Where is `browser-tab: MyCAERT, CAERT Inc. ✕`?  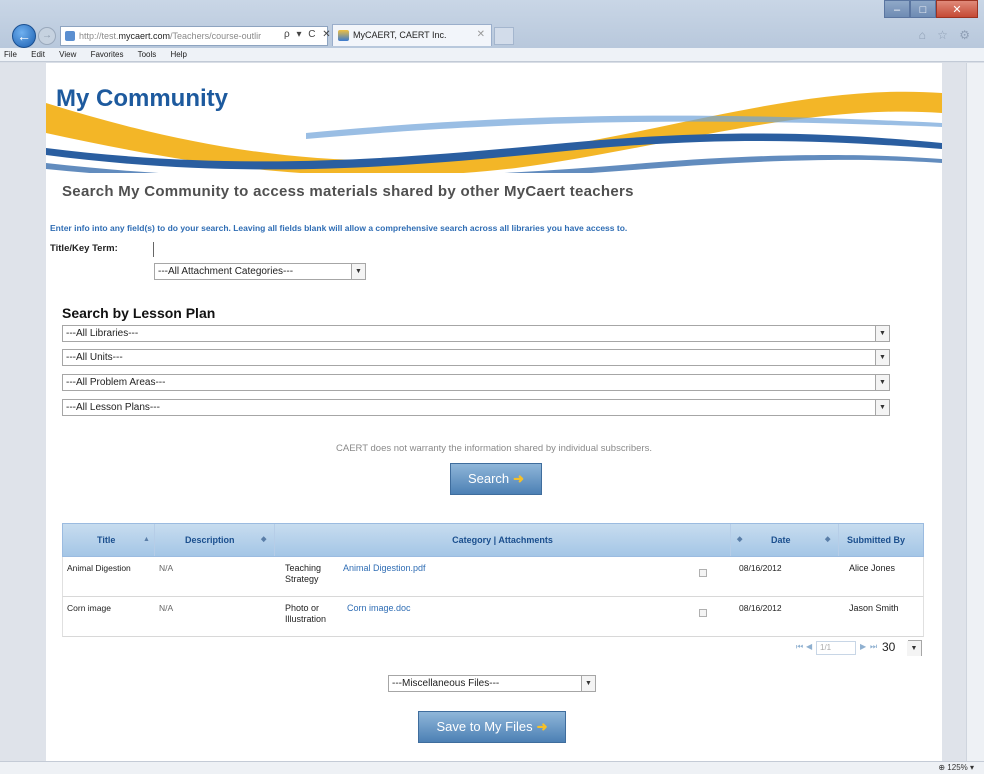 browser-tab: MyCAERT, CAERT Inc. ✕ is located at coordinates (412, 35).